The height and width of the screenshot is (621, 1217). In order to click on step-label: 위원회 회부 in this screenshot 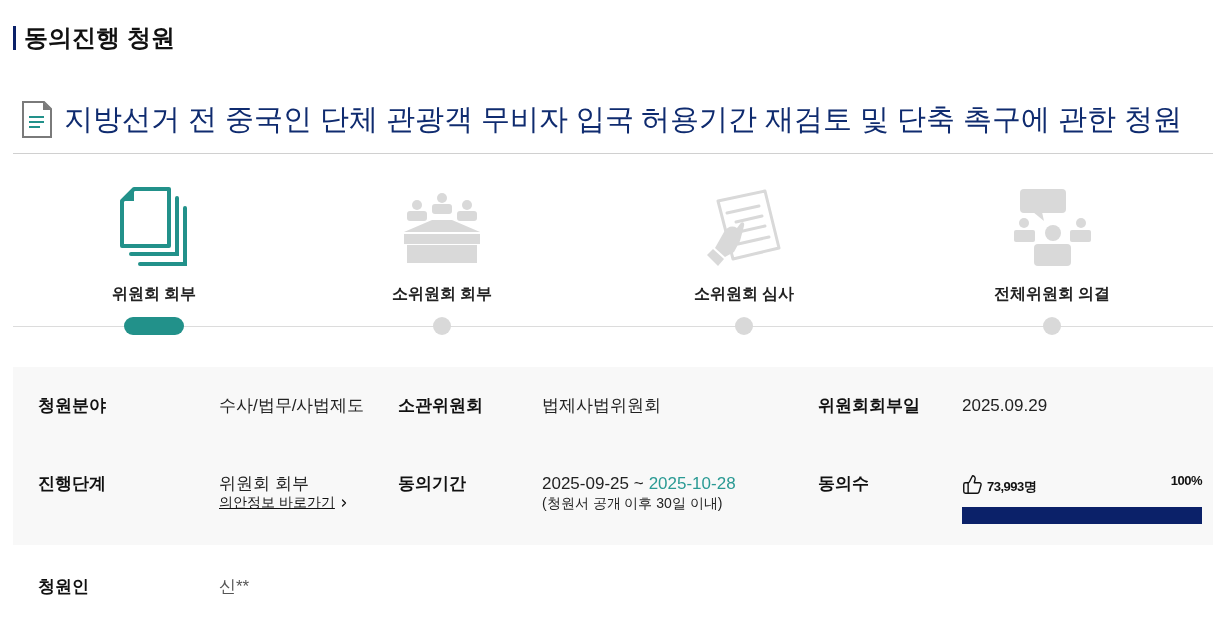, I will do `click(154, 294)`.